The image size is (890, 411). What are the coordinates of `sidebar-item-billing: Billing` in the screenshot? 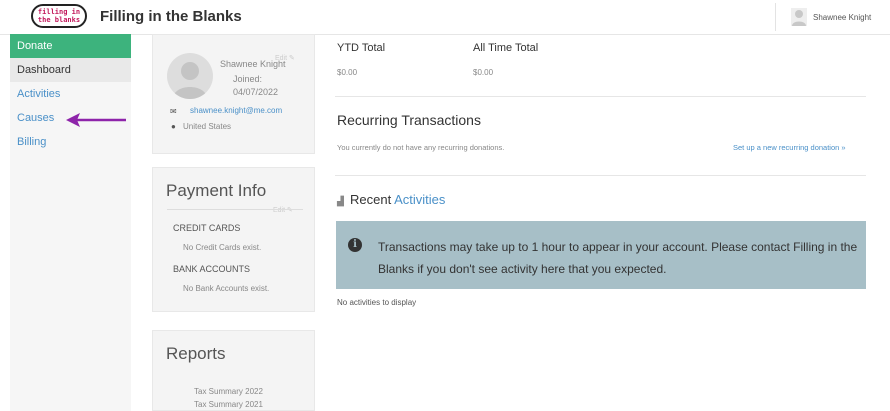 It's located at (70, 142).